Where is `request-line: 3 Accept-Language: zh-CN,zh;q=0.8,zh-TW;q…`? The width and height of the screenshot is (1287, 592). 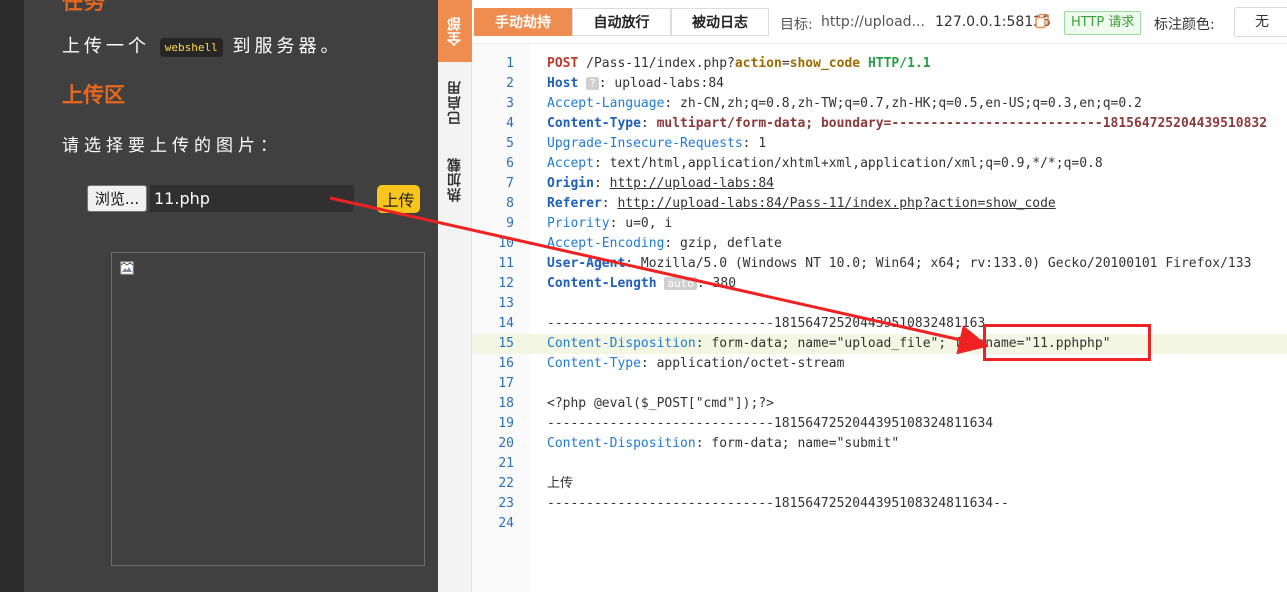
request-line: 3 Accept-Language: zh-CN,zh;q=0.8,zh-TW;q… is located at coordinates (879, 104).